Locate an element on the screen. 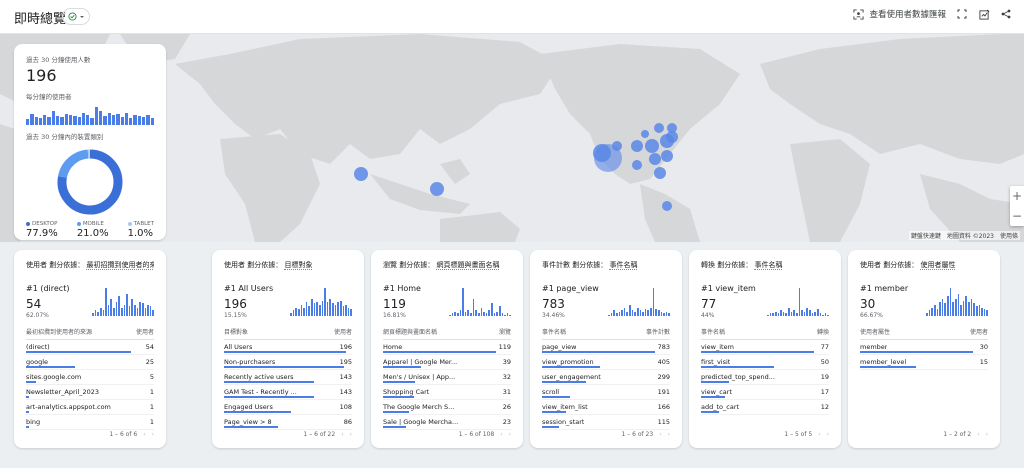 The height and width of the screenshot is (468, 1024). share-button is located at coordinates (1006, 14).